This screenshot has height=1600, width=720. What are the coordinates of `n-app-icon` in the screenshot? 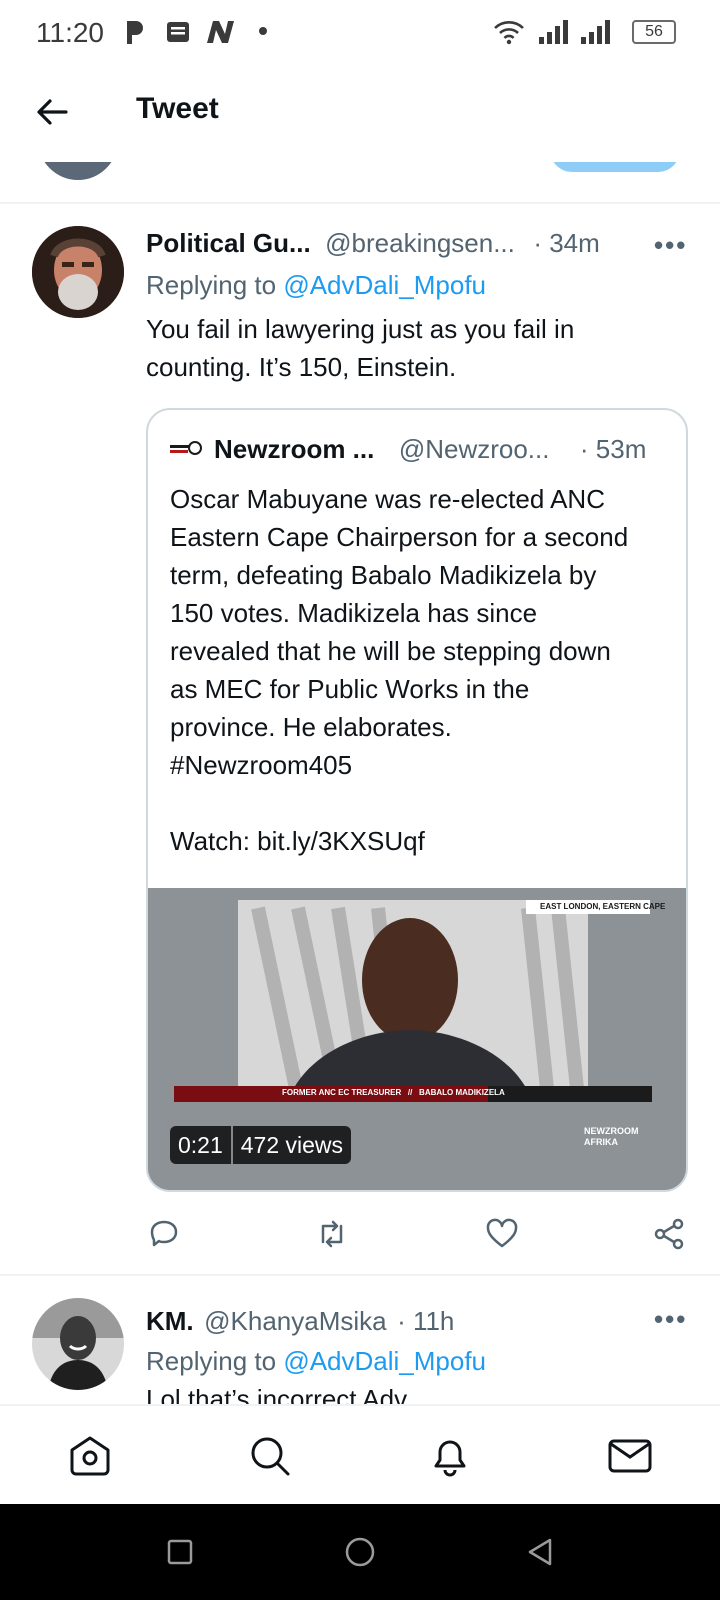 It's located at (220, 32).